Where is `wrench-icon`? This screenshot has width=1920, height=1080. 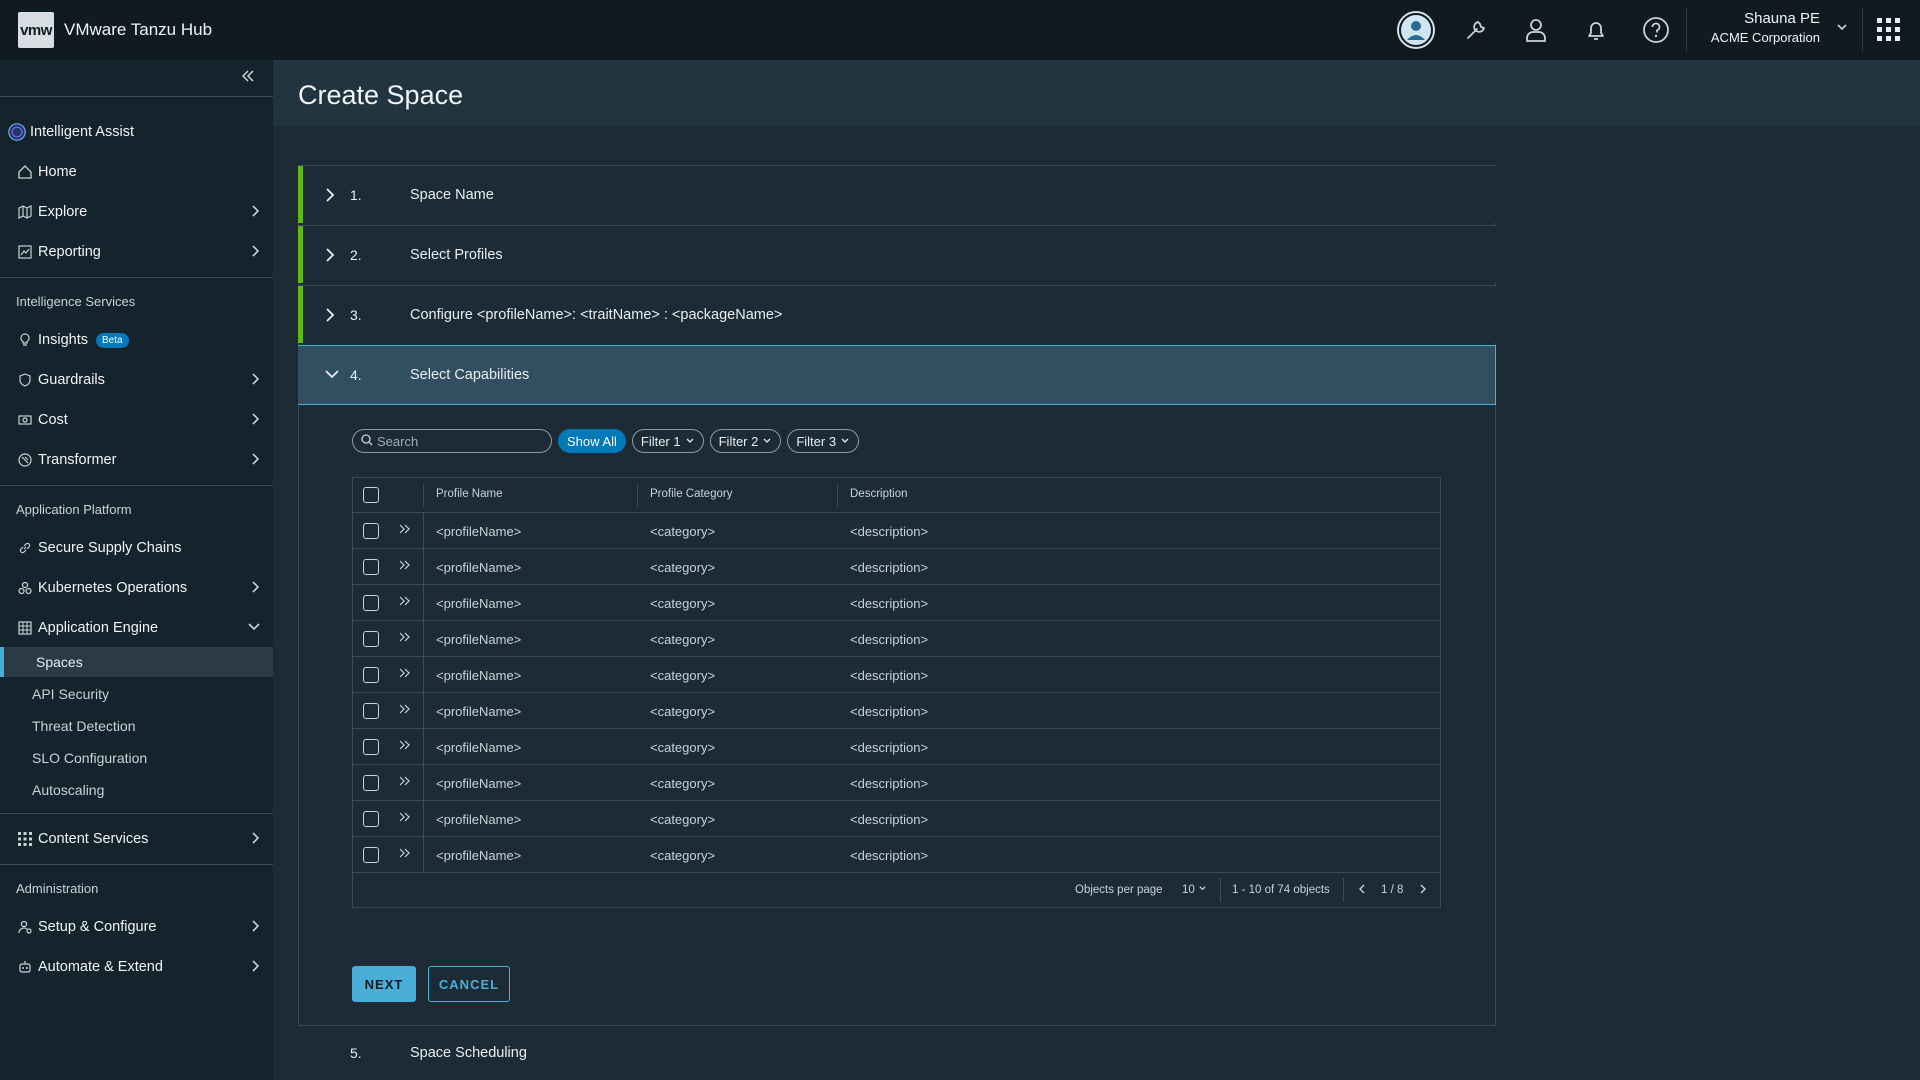
wrench-icon is located at coordinates (1476, 30).